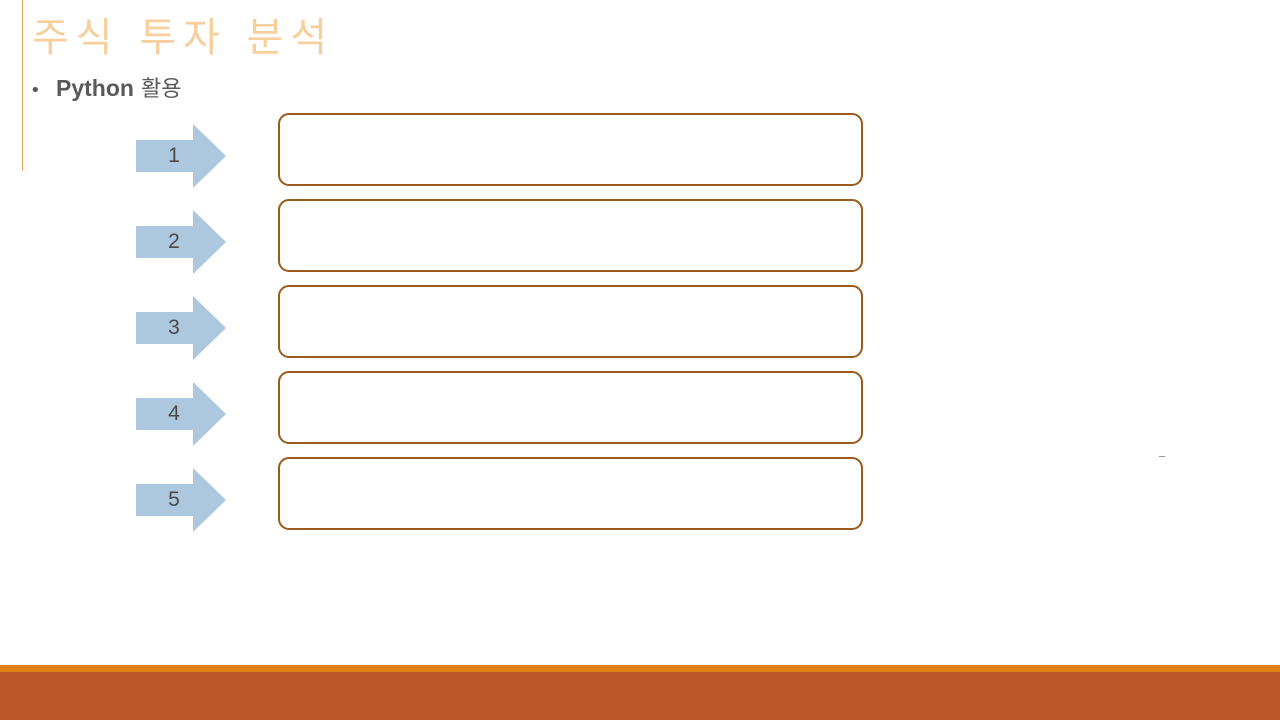 The image size is (1280, 720). Describe the element at coordinates (1162, 456) in the screenshot. I see `stray-mark` at that location.